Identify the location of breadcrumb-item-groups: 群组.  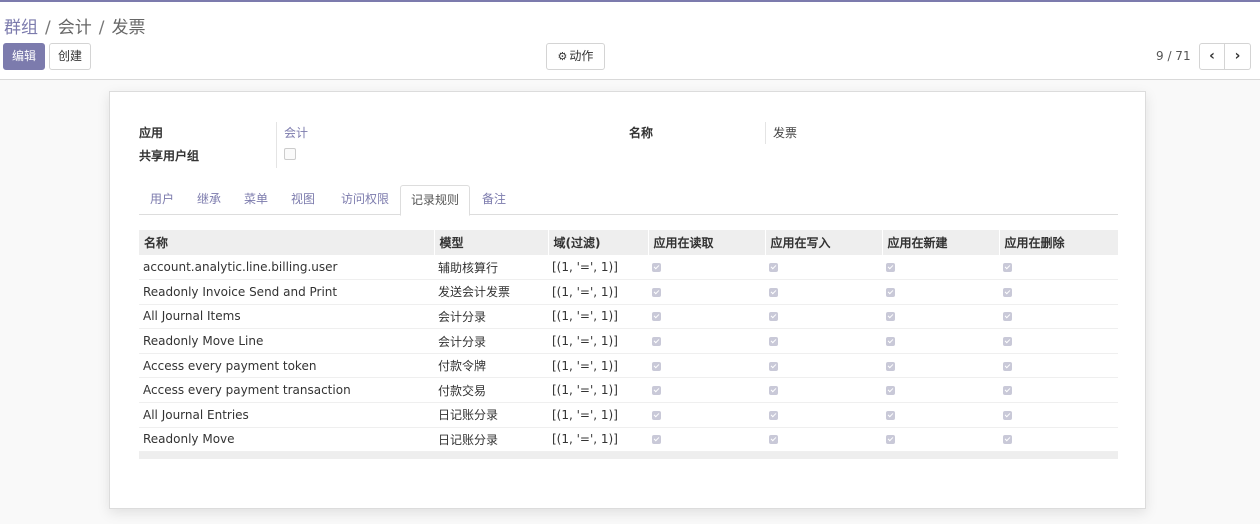
(21, 28).